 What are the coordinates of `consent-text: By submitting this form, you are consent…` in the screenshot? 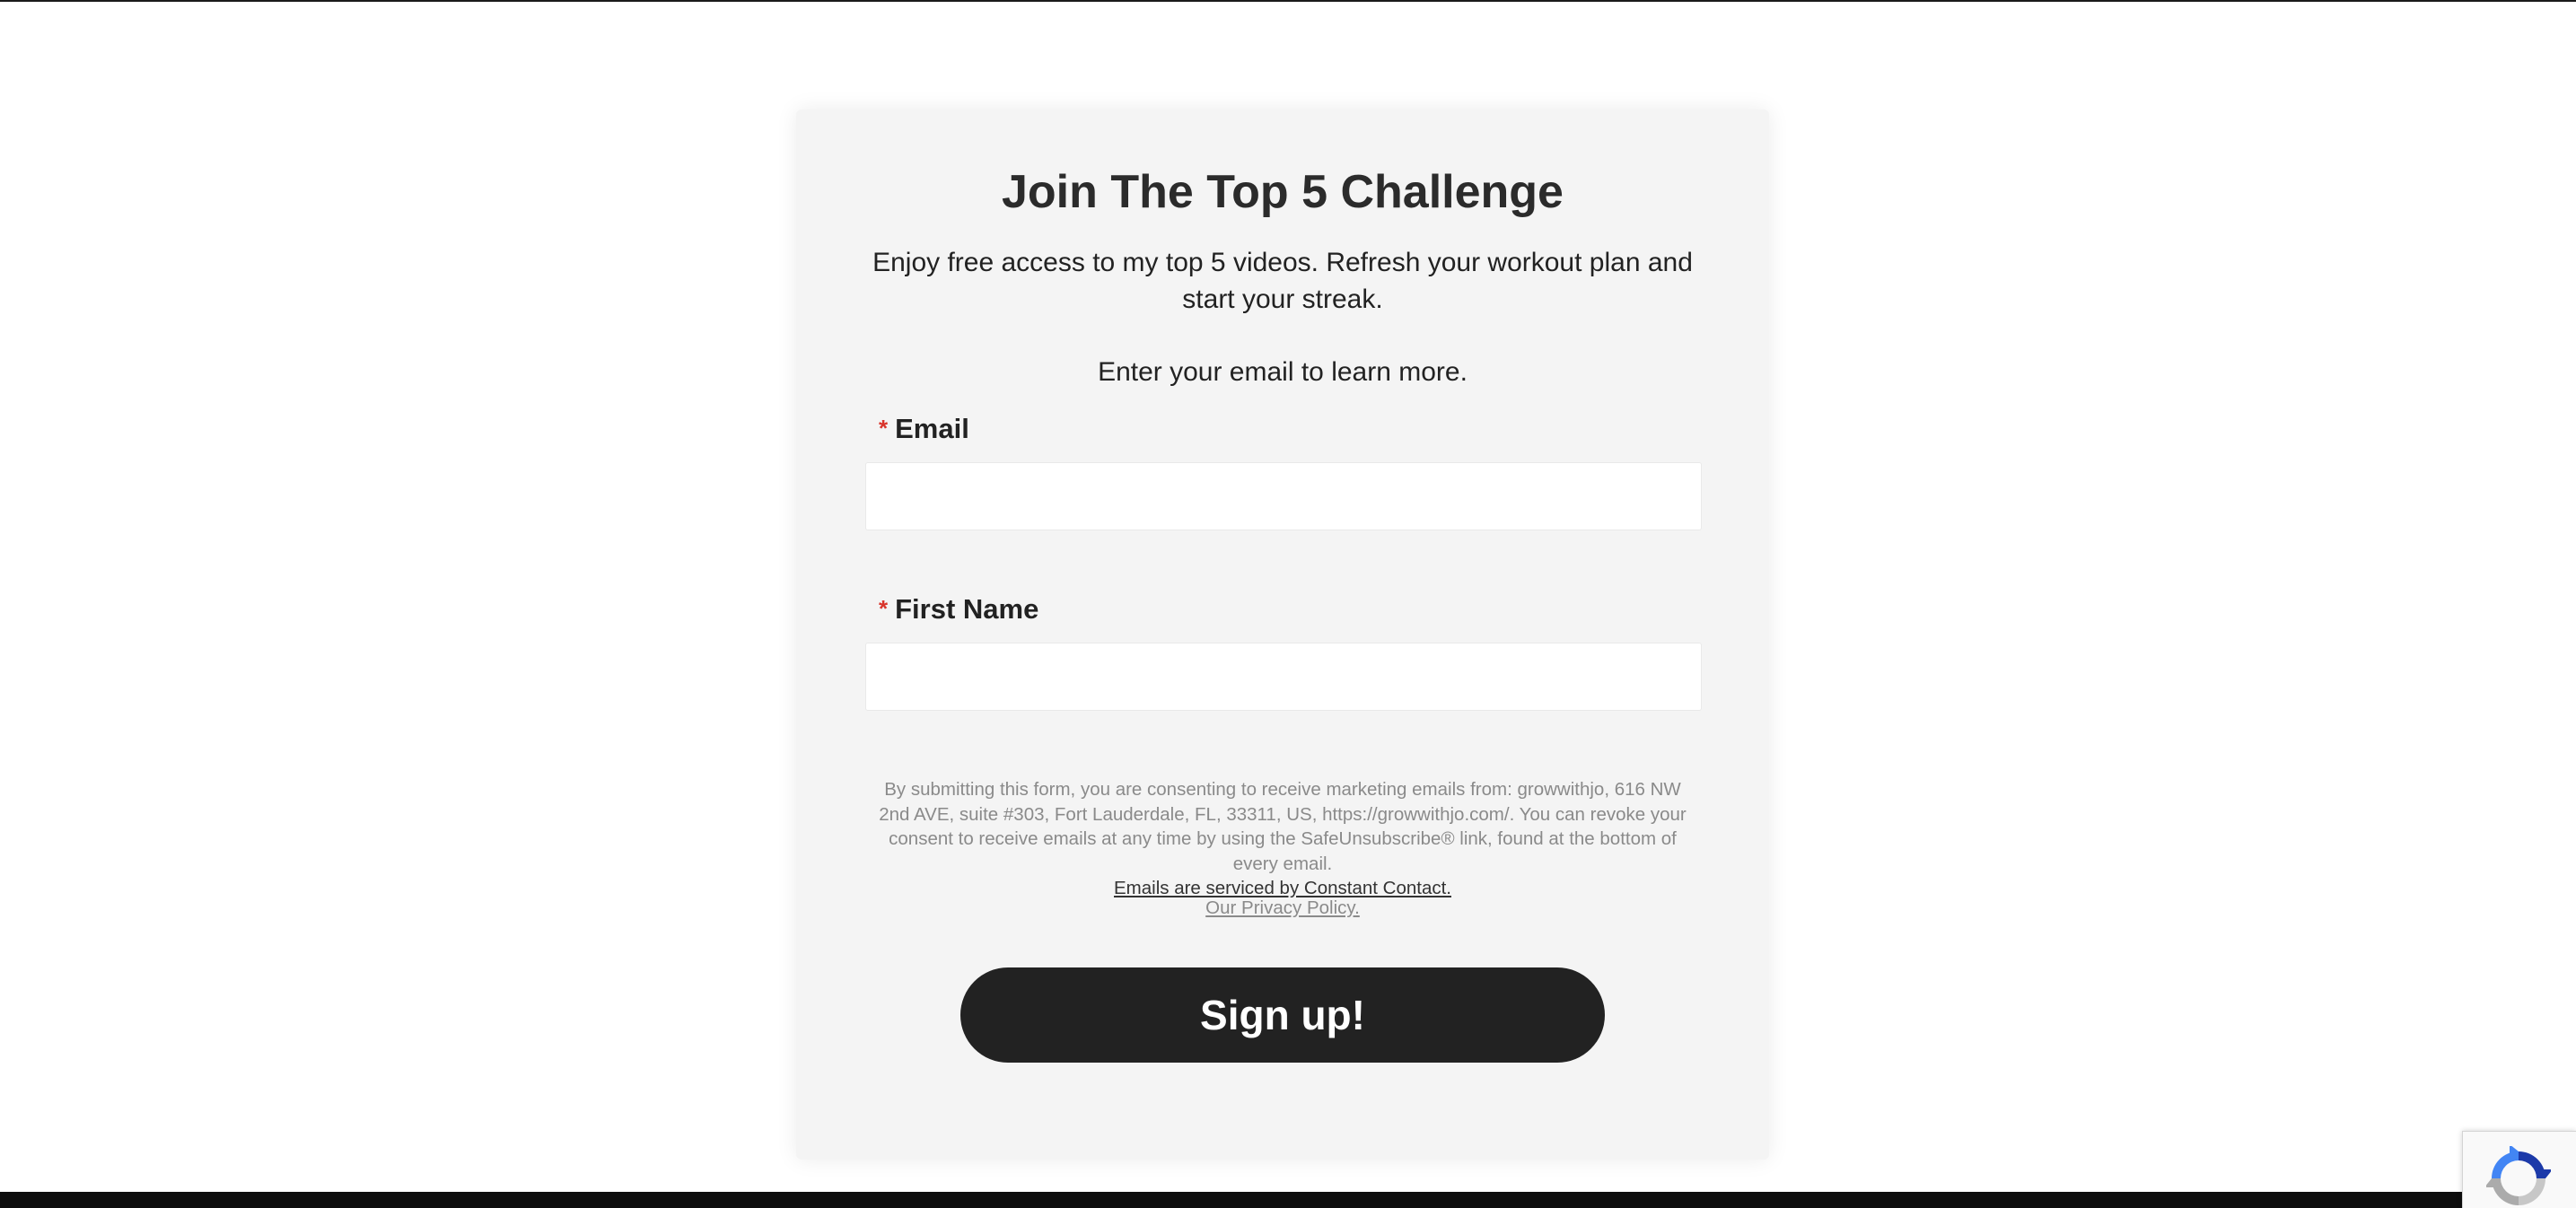 It's located at (1283, 827).